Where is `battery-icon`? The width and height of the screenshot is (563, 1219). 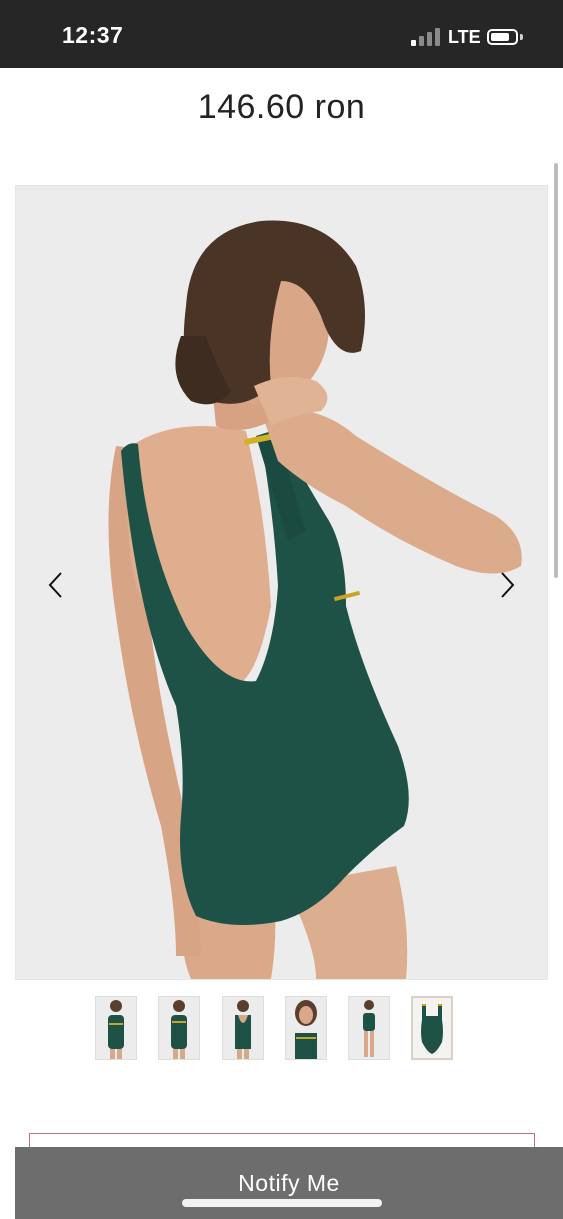 battery-icon is located at coordinates (502, 37).